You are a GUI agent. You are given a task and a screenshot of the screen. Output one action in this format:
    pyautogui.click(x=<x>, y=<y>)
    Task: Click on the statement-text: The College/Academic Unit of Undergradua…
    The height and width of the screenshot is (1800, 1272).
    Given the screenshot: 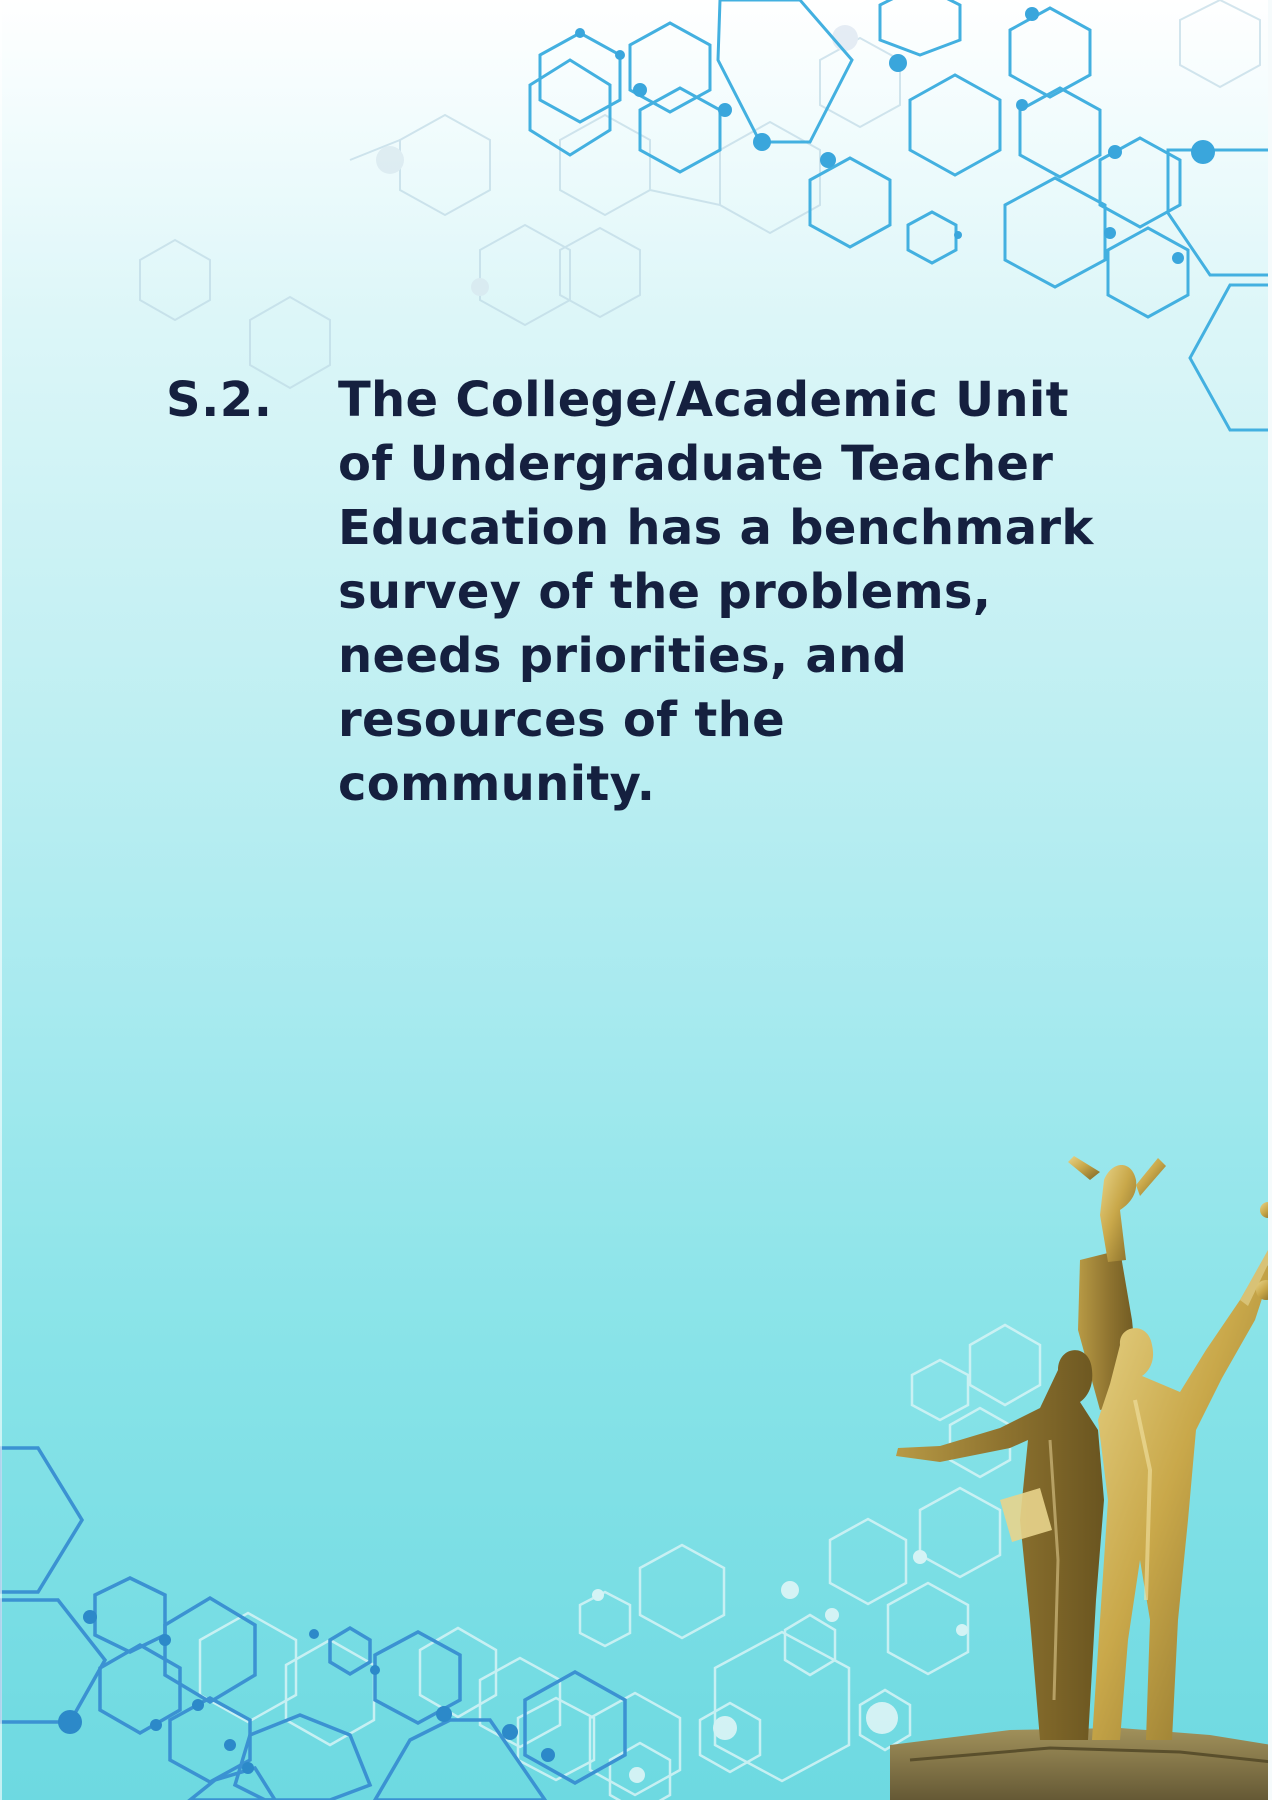 What is the action you would take?
    pyautogui.click(x=716, y=592)
    